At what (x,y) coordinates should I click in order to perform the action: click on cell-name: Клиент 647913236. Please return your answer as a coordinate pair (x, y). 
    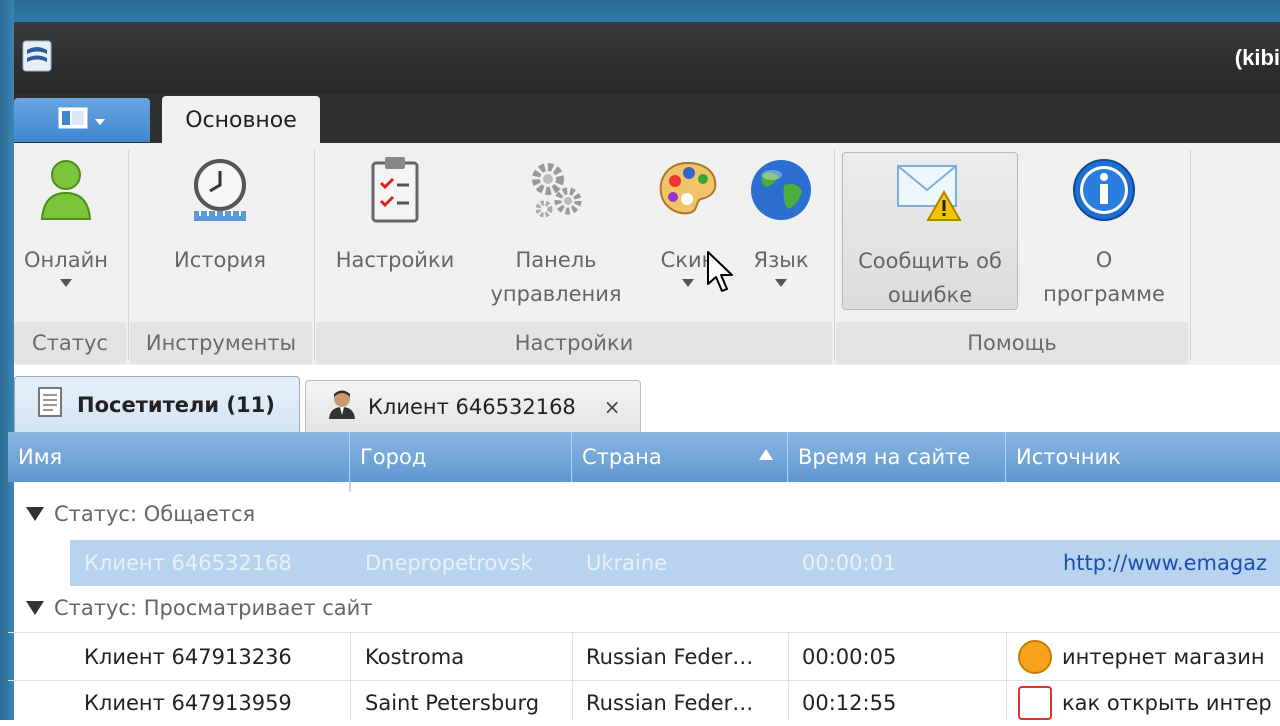
    Looking at the image, I should click on (188, 657).